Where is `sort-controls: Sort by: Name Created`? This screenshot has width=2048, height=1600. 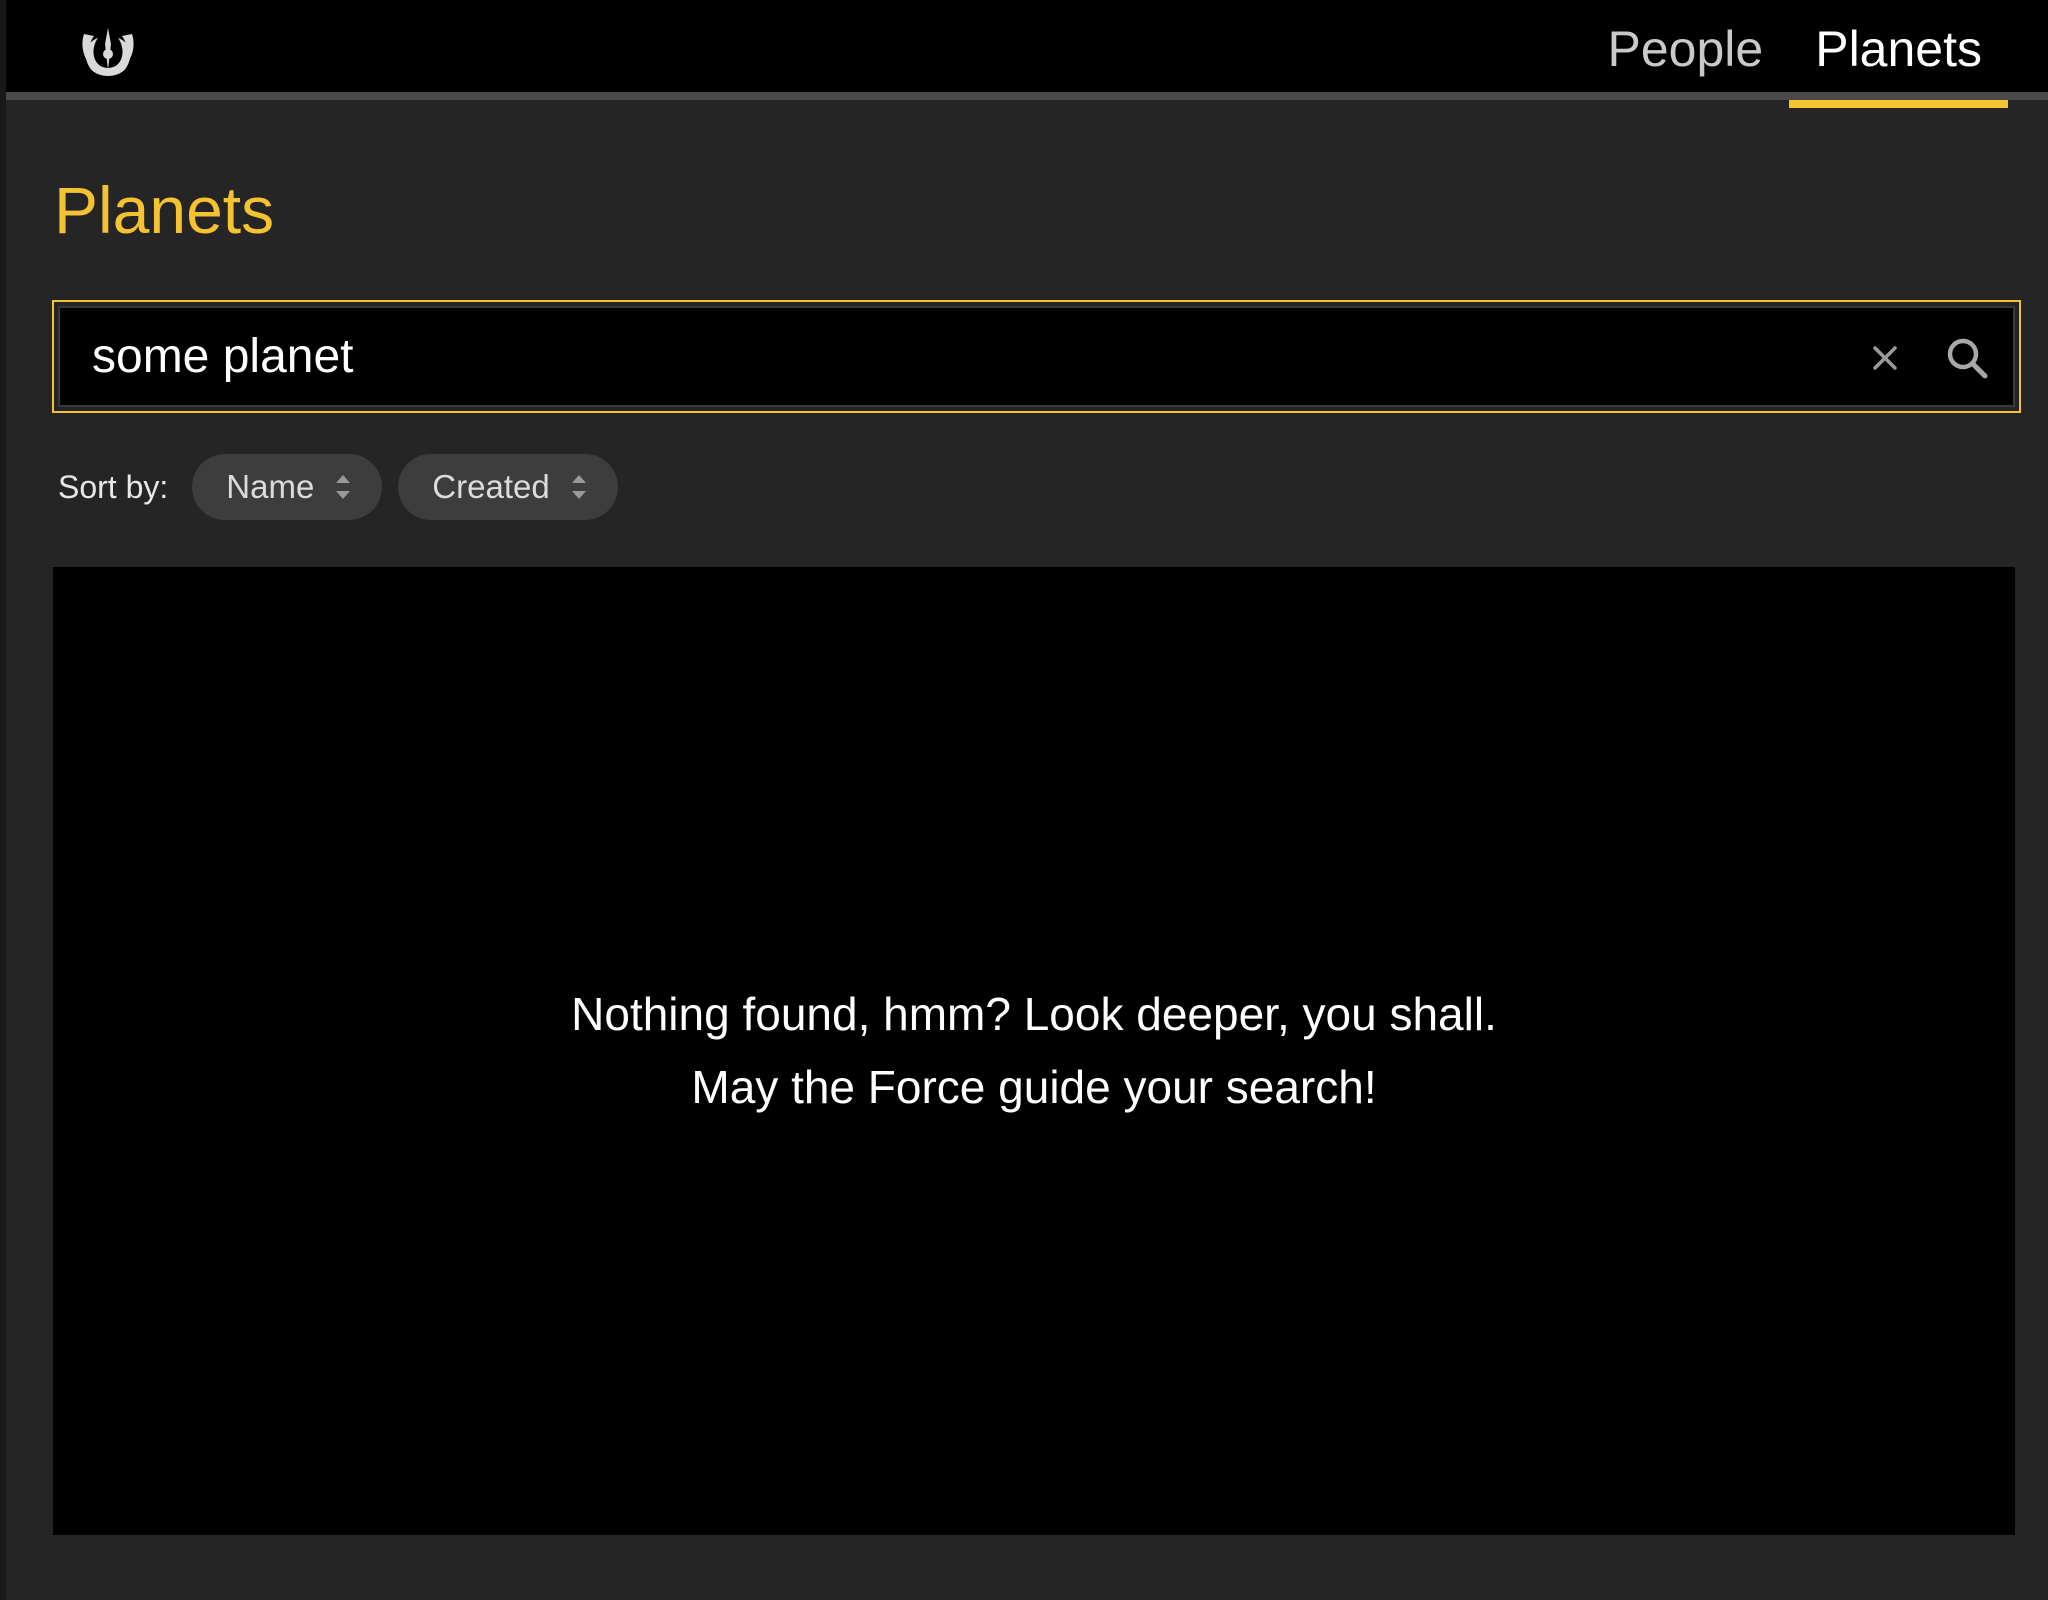 sort-controls: Sort by: Name Created is located at coordinates (346, 487).